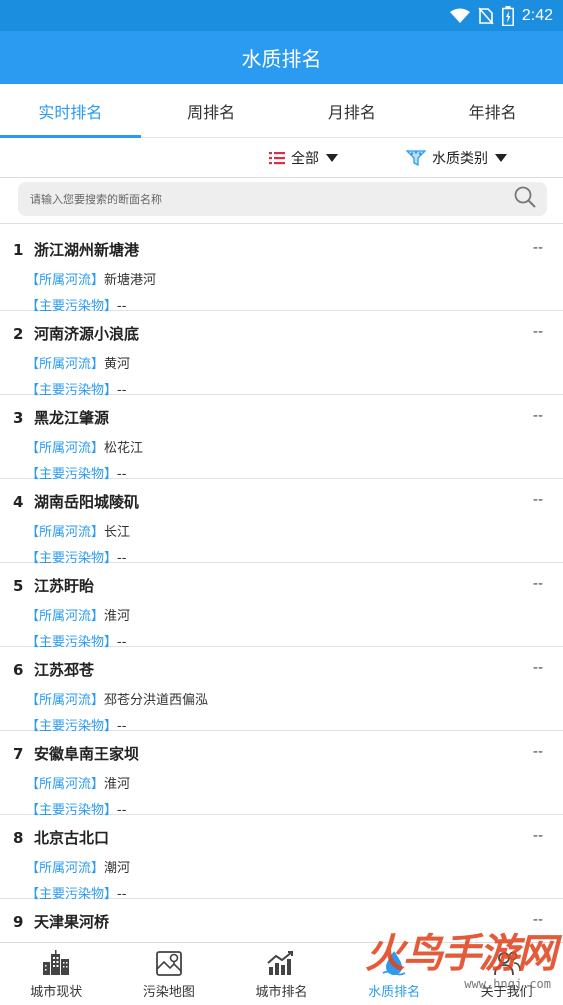 The image size is (563, 1005). Describe the element at coordinates (18, 754) in the screenshot. I see `rank-number: 7` at that location.